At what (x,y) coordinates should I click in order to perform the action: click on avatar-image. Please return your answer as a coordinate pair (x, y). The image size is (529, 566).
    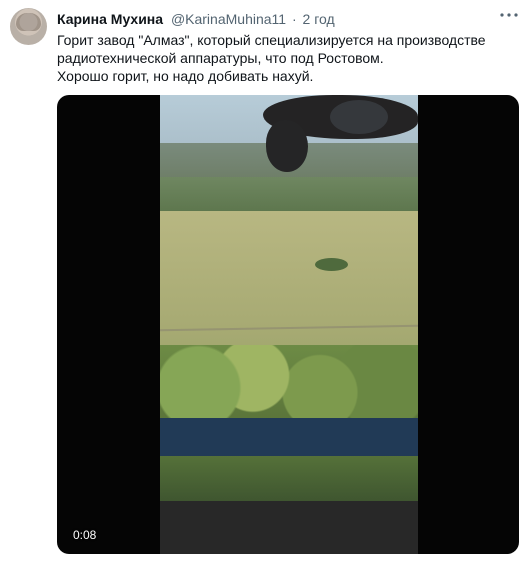
    Looking at the image, I should click on (28, 22).